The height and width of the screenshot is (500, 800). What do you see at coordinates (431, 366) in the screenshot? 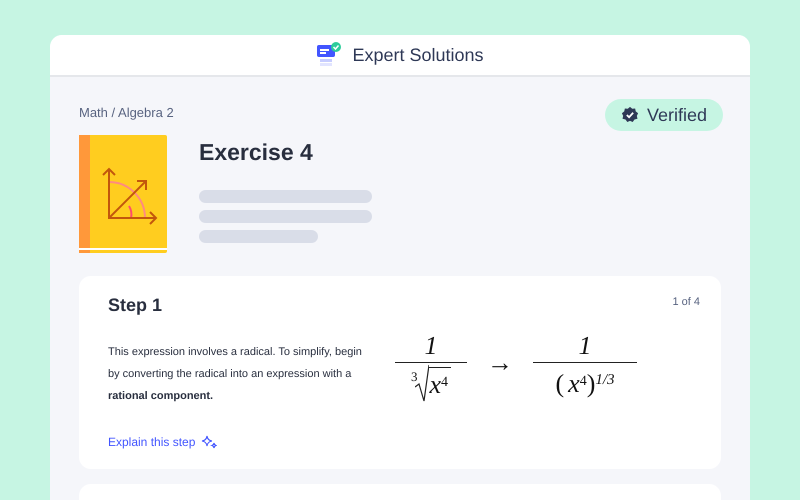
I see `radical-fraction: 1 3 x$^{4}$` at bounding box center [431, 366].